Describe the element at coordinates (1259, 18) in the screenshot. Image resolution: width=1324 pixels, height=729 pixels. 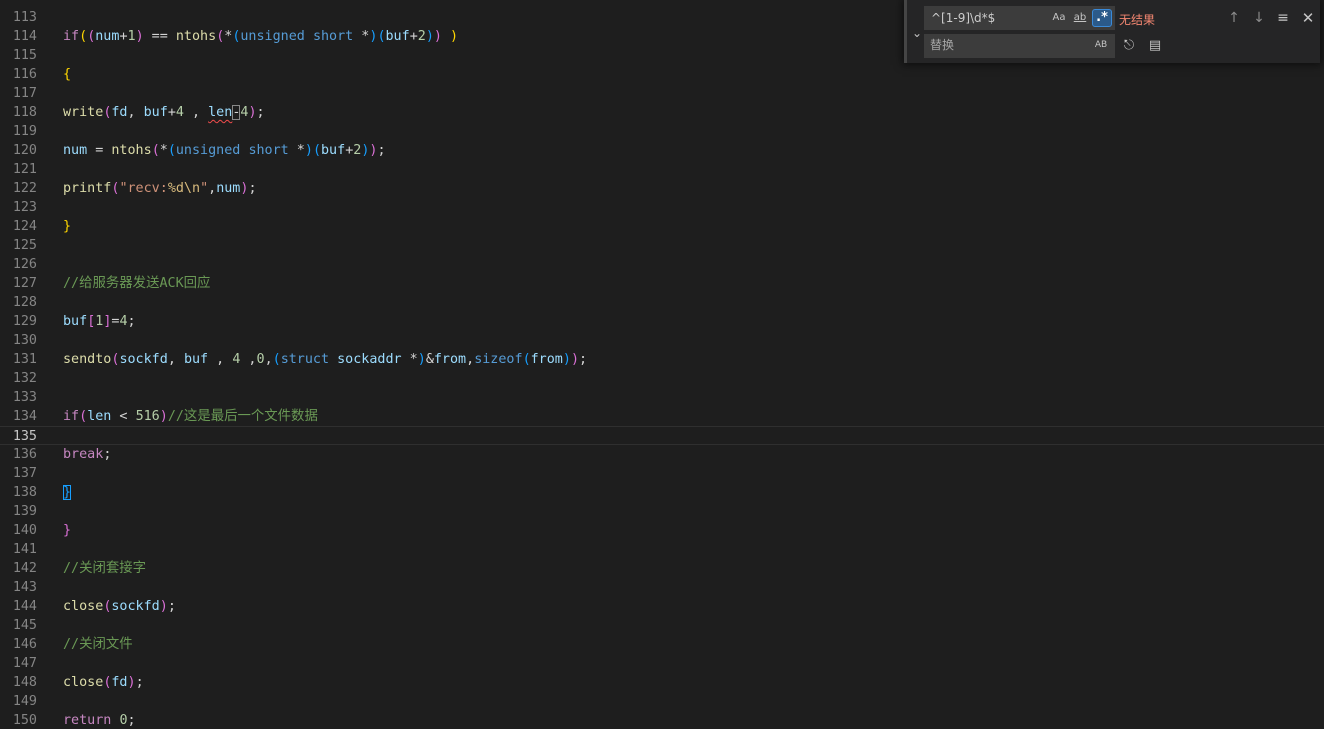
I see `arrow-down-icon: ↓` at that location.